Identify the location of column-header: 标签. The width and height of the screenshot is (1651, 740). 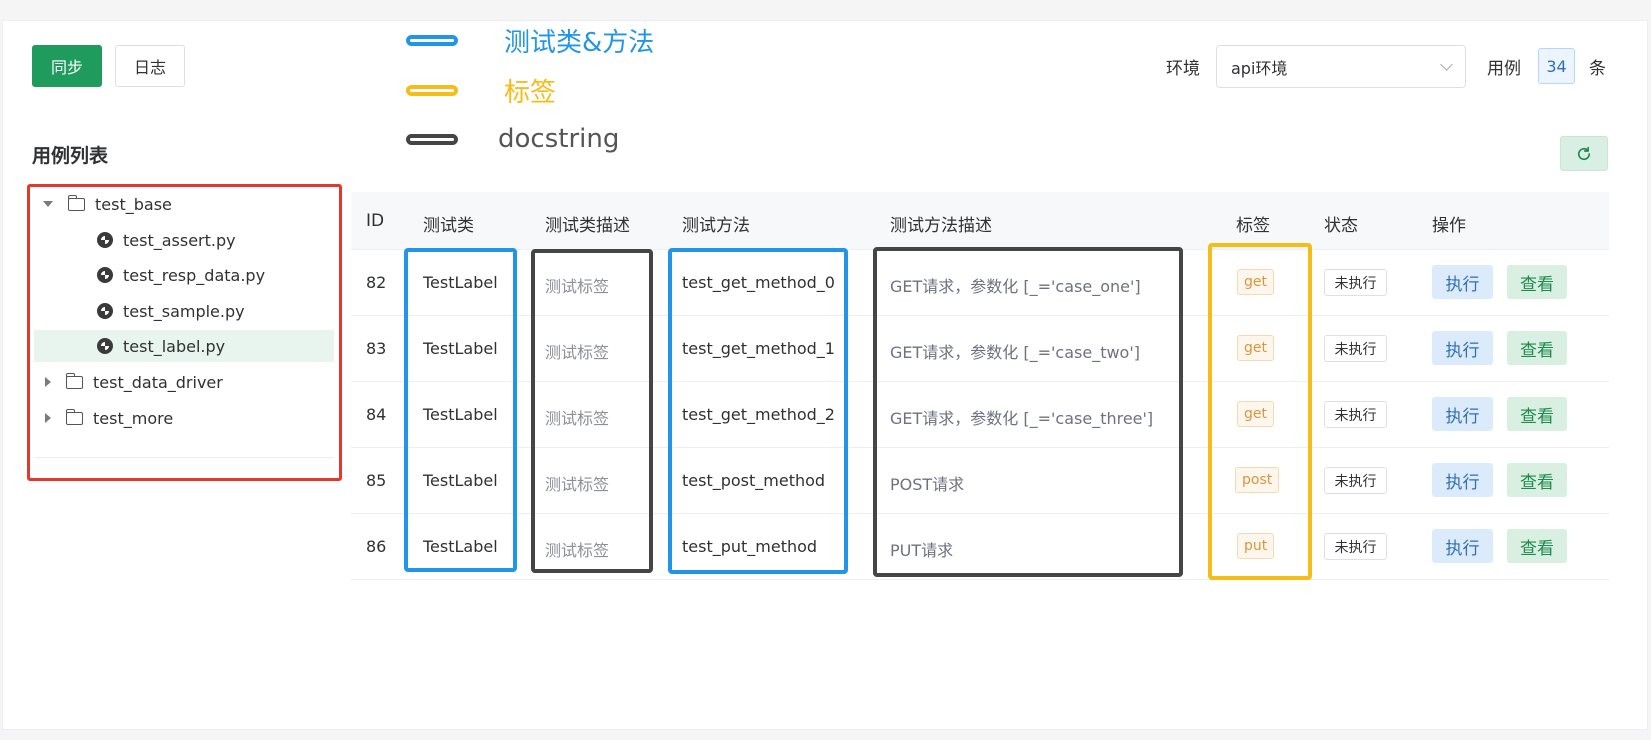
(1253, 226).